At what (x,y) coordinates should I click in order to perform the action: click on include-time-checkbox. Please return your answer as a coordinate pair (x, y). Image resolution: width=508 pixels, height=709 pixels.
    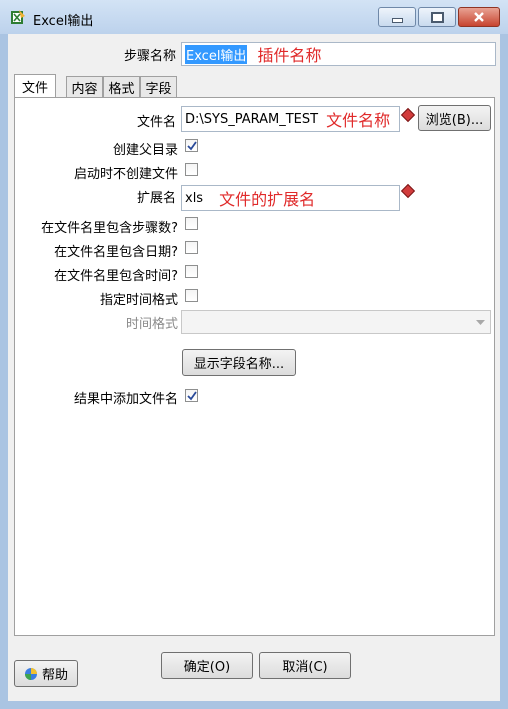
    Looking at the image, I should click on (191, 271).